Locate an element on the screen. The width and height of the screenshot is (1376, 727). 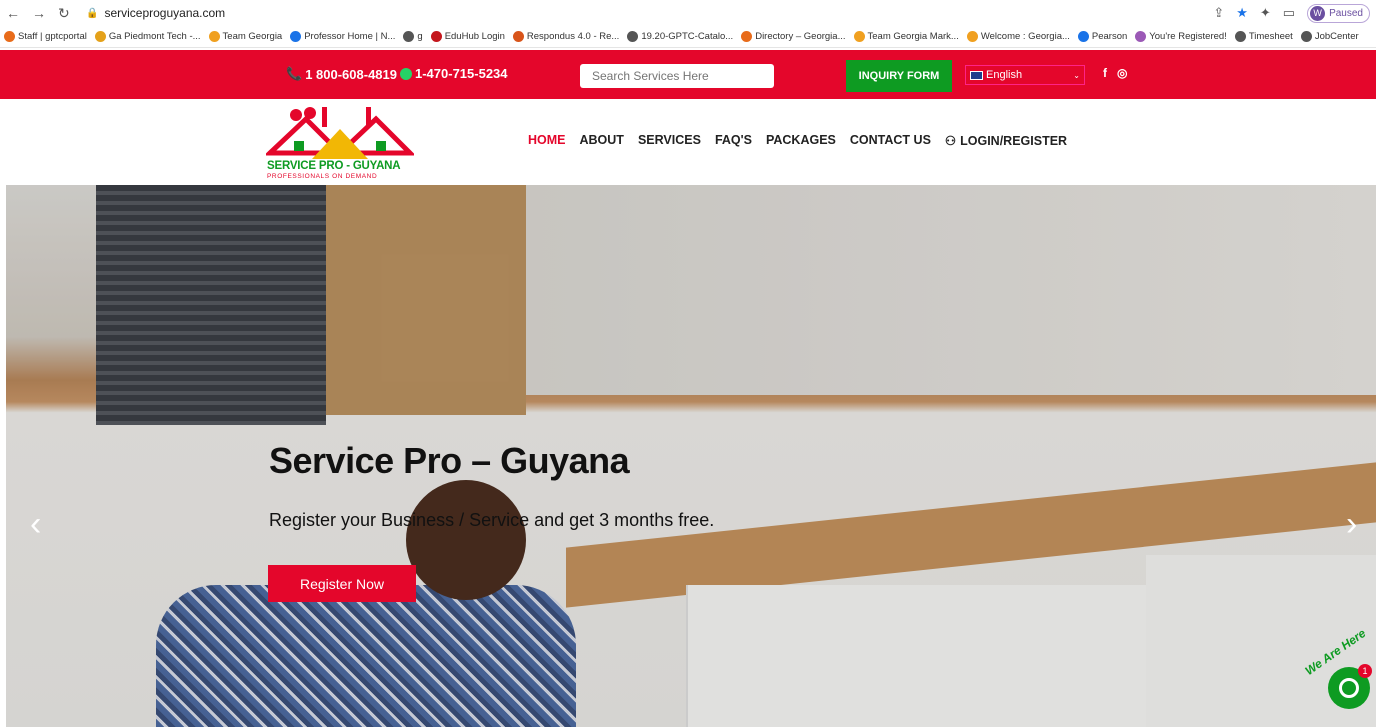
chat-badge: 1 is located at coordinates (1365, 671).